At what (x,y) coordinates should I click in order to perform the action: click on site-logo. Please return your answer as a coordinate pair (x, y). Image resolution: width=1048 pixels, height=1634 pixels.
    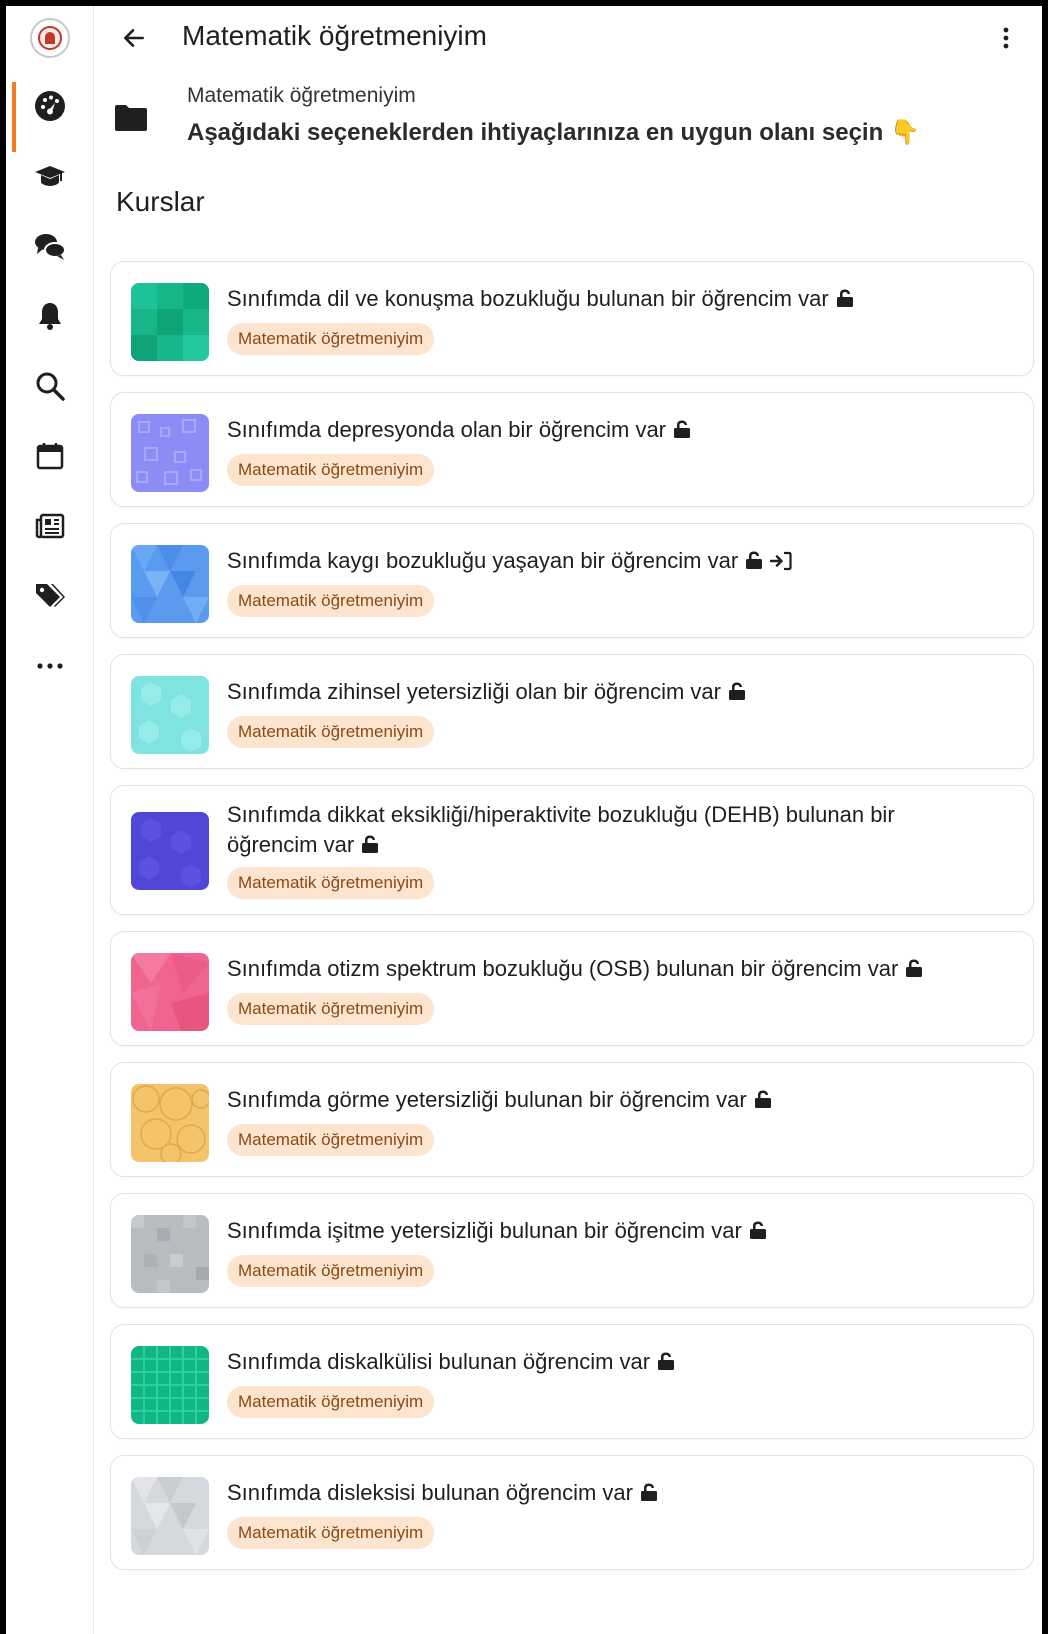
    Looking at the image, I should click on (50, 38).